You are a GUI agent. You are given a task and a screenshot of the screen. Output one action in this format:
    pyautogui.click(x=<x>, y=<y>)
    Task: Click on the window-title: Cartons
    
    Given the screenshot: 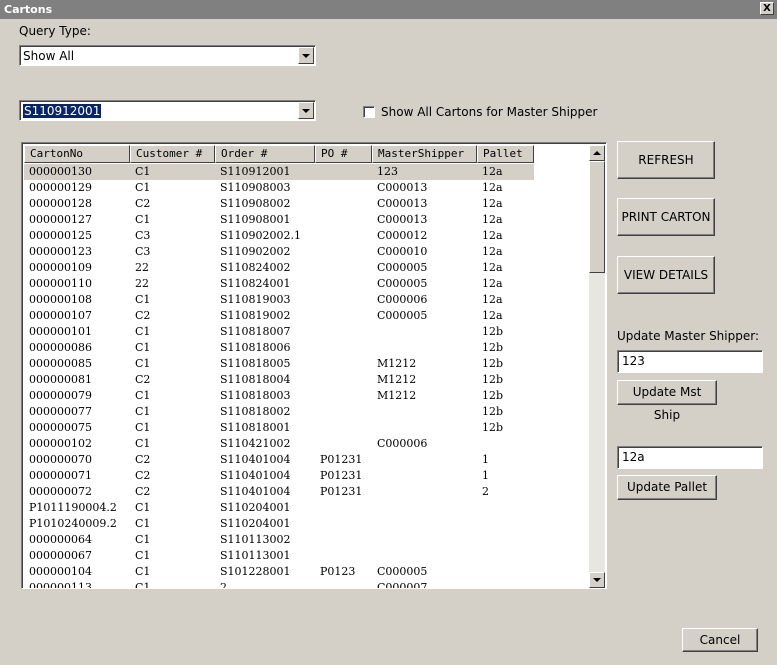 What is the action you would take?
    pyautogui.click(x=28, y=9)
    